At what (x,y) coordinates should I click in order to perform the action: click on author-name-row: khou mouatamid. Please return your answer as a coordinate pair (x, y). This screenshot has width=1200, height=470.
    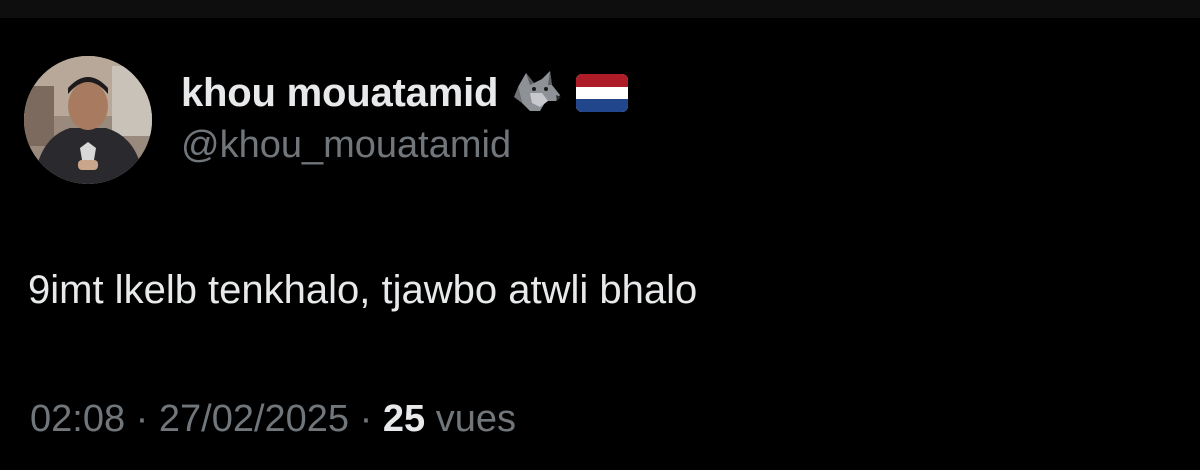
    Looking at the image, I should click on (405, 93).